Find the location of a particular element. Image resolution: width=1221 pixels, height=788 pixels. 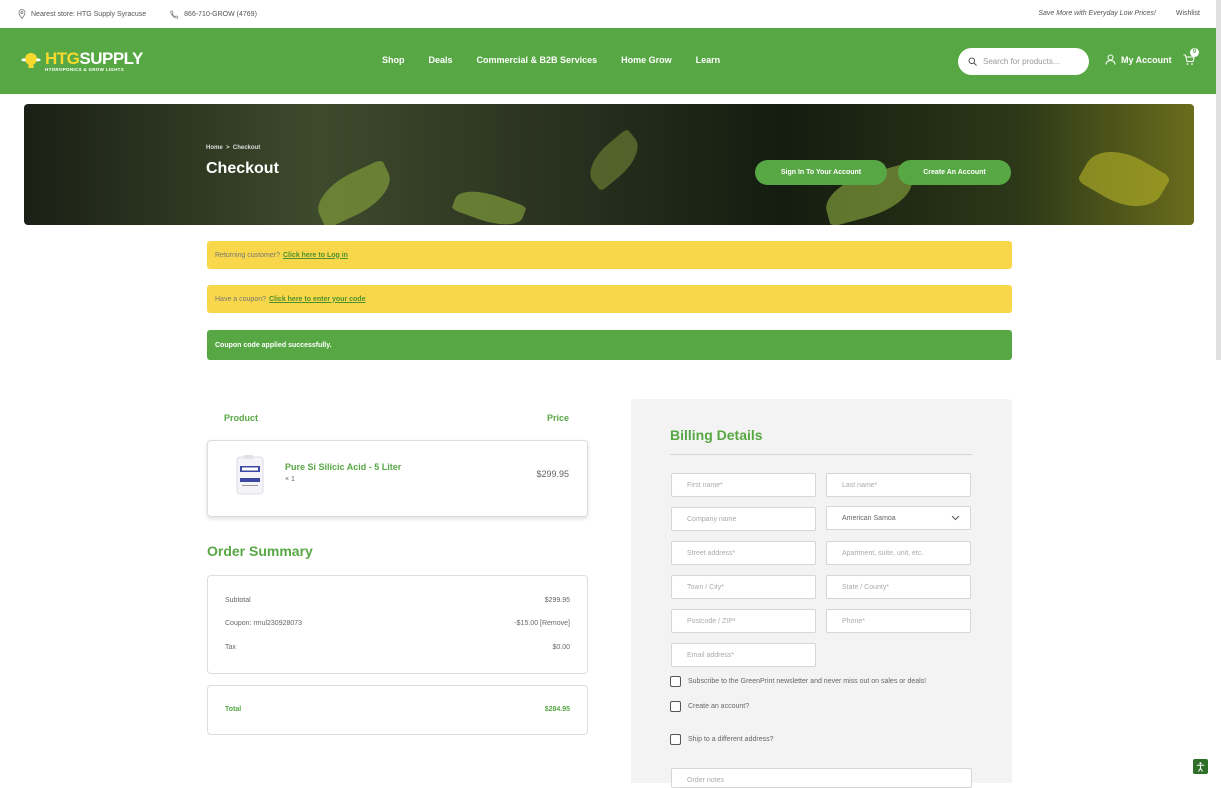

company-name-field: Company name is located at coordinates (743, 519).